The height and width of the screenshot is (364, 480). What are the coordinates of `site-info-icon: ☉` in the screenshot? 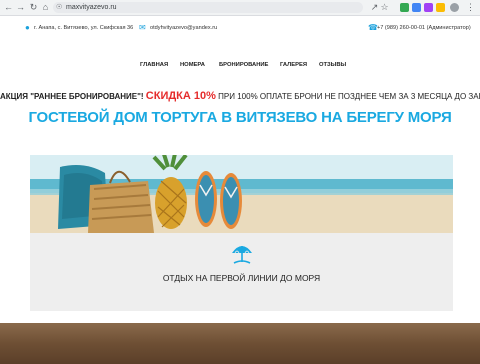 It's located at (59, 7).